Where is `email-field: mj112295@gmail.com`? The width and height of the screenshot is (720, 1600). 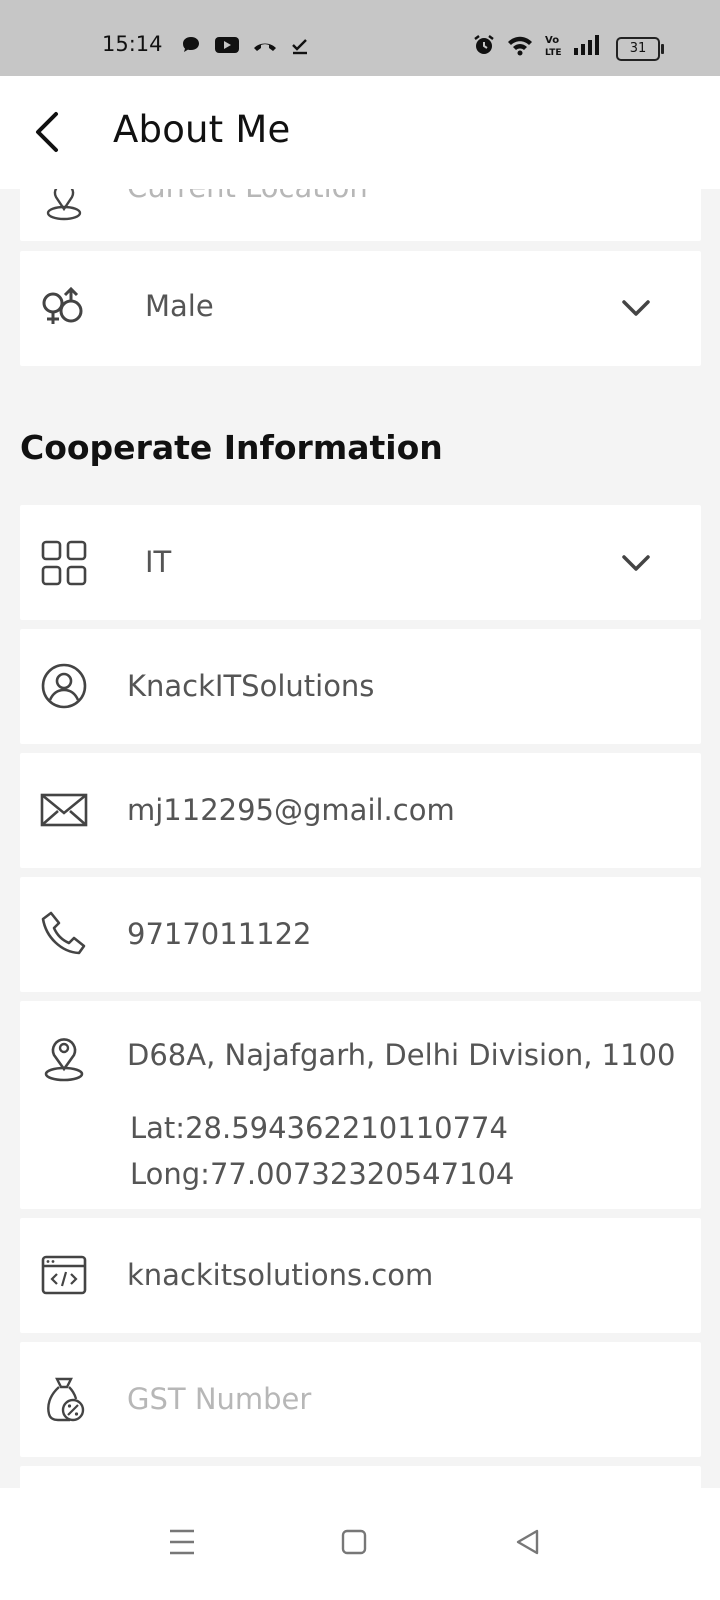
email-field: mj112295@gmail.com is located at coordinates (360, 810).